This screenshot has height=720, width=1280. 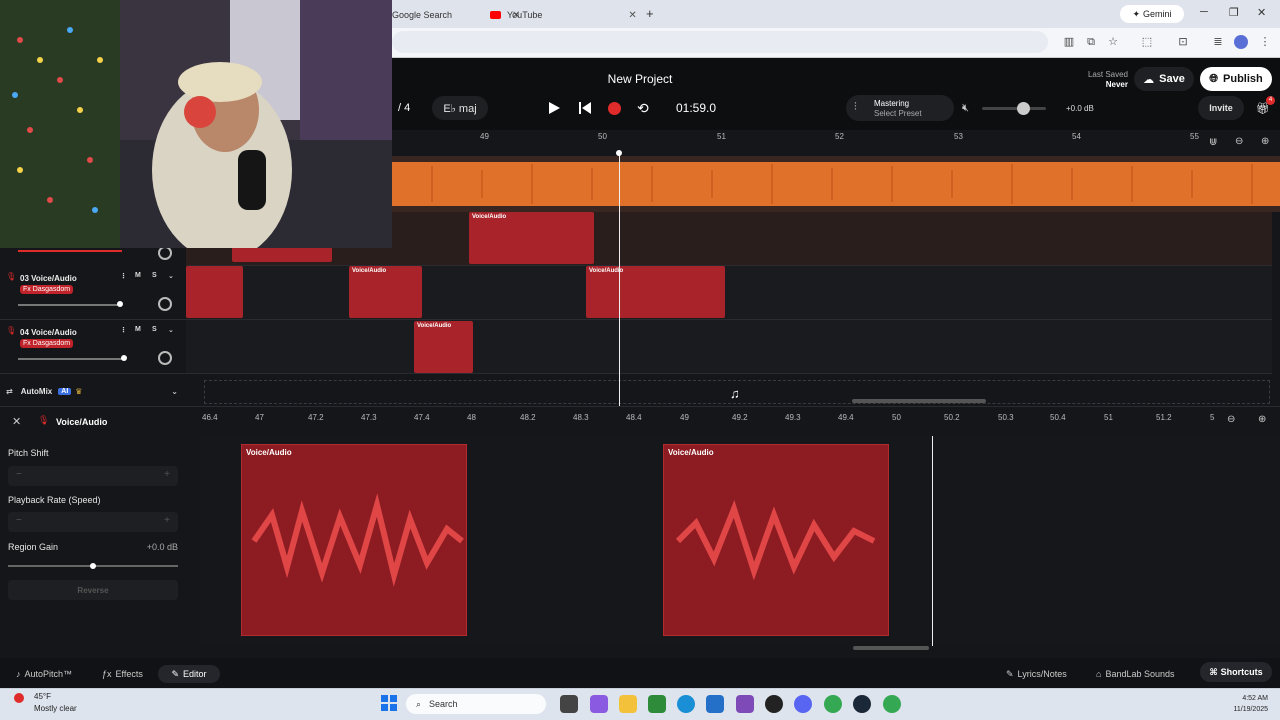 What do you see at coordinates (93, 347) in the screenshot?
I see `track-header-04: 🎙︎ 04 Voice/Audio Fx Dasgasdom ⋮ M S ⌄` at bounding box center [93, 347].